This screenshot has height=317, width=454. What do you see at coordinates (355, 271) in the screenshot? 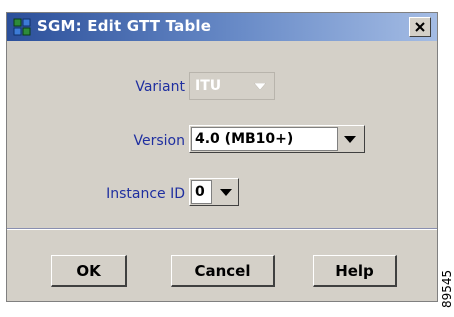
I see `help-button: Help` at bounding box center [355, 271].